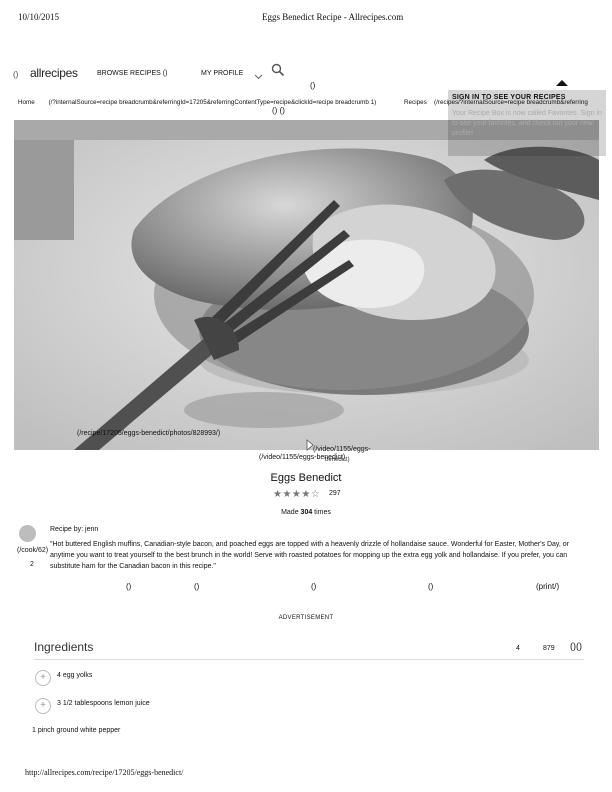  What do you see at coordinates (337, 460) in the screenshot?
I see `video-link-tail: benedict)` at bounding box center [337, 460].